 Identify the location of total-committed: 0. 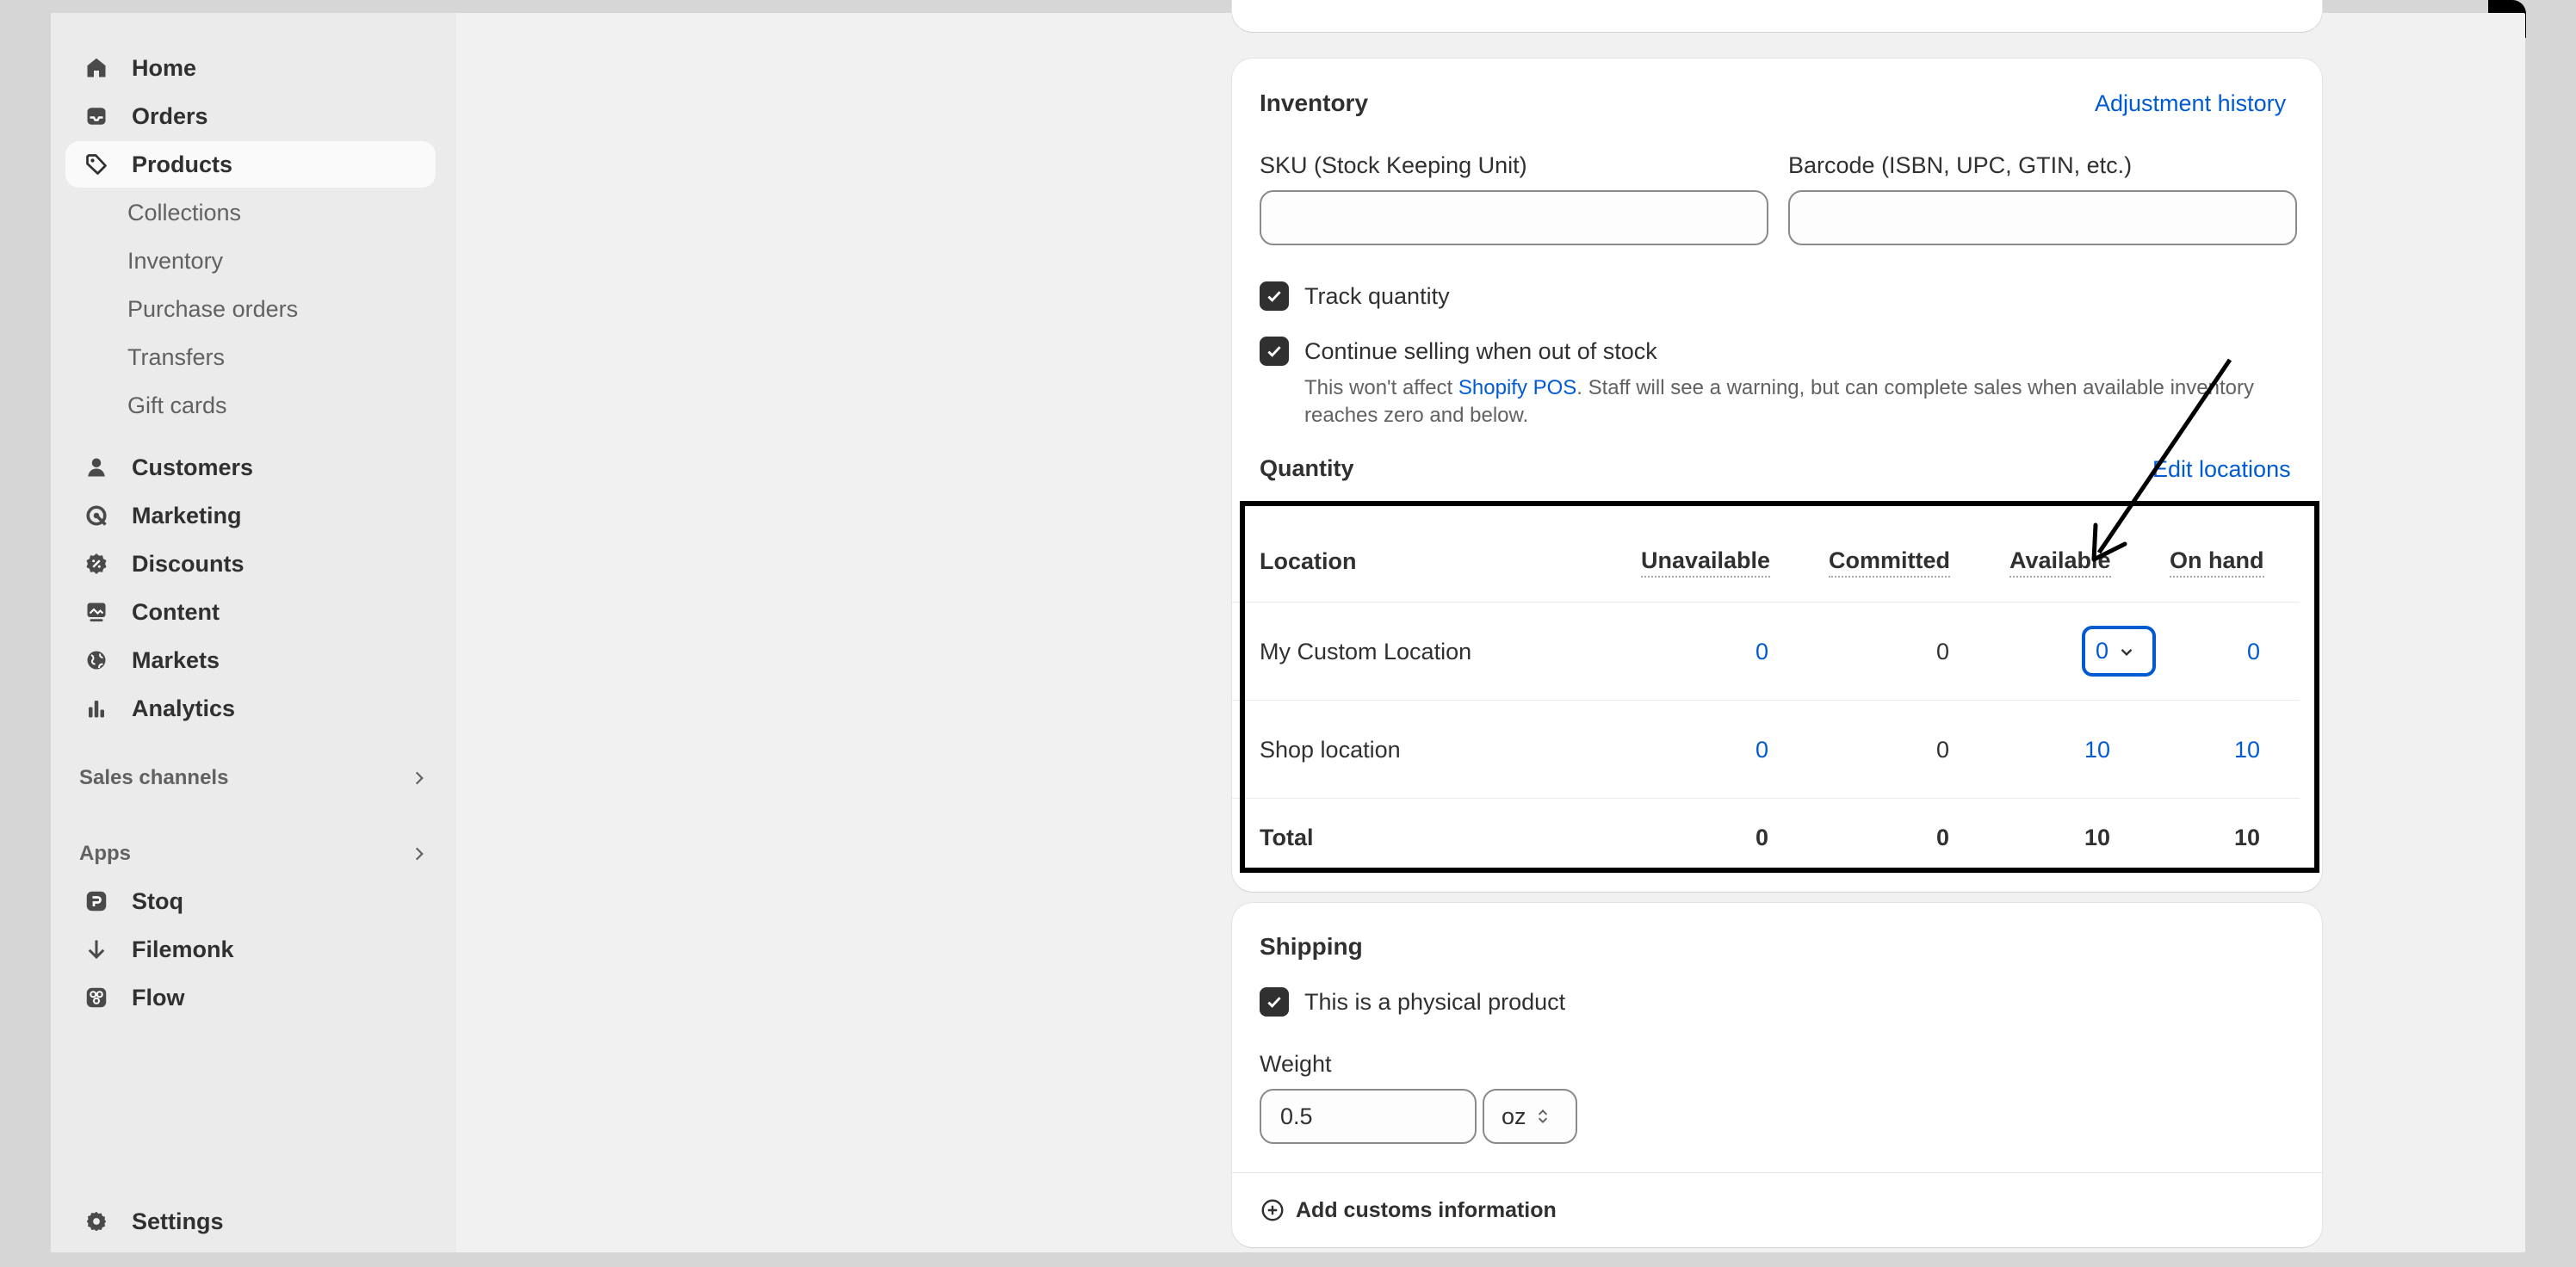
(1942, 837).